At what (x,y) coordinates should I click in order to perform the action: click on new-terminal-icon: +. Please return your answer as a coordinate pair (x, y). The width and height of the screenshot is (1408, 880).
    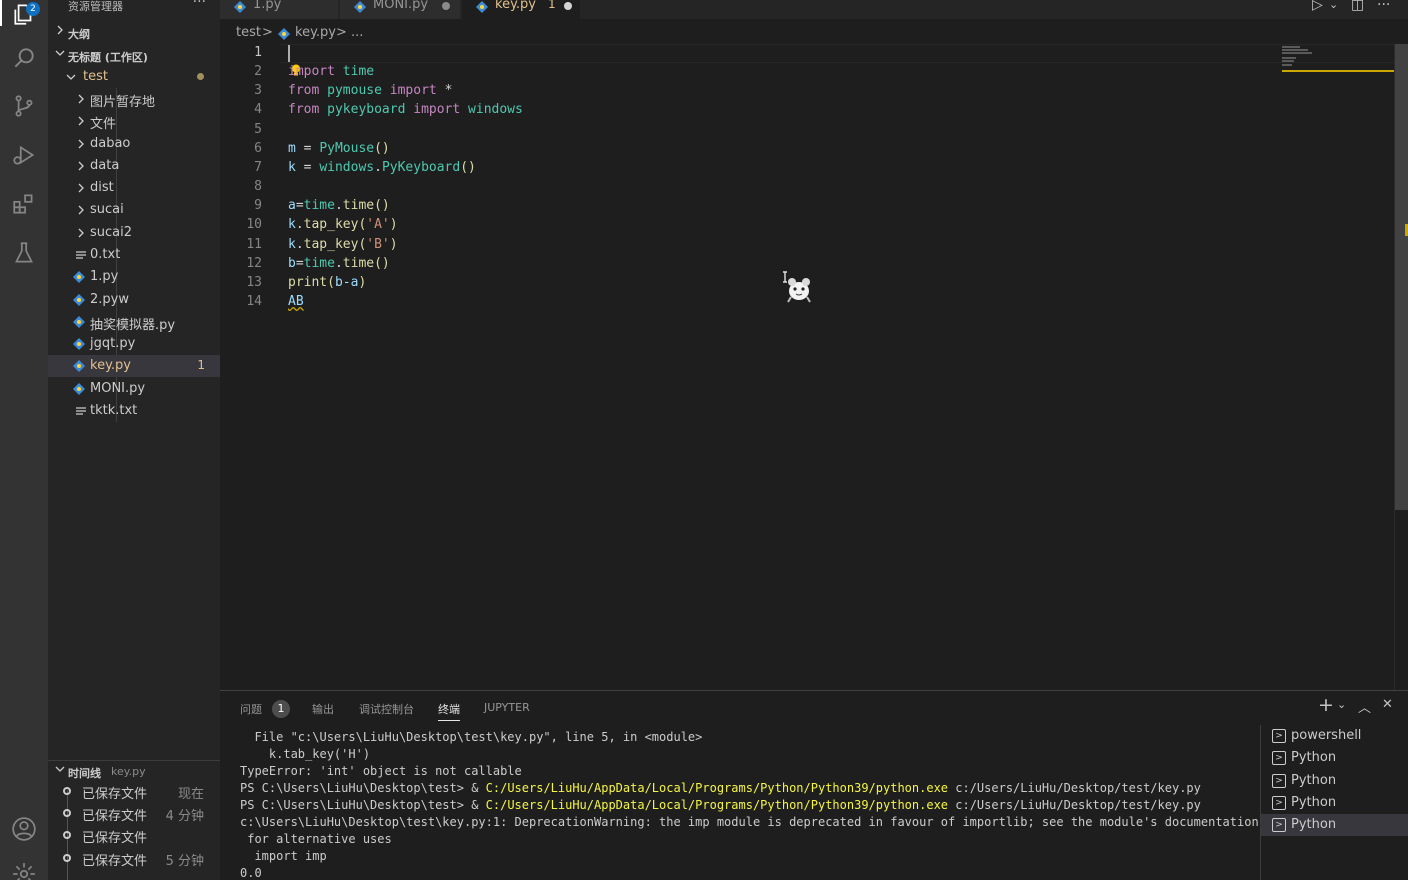
    Looking at the image, I should click on (1326, 705).